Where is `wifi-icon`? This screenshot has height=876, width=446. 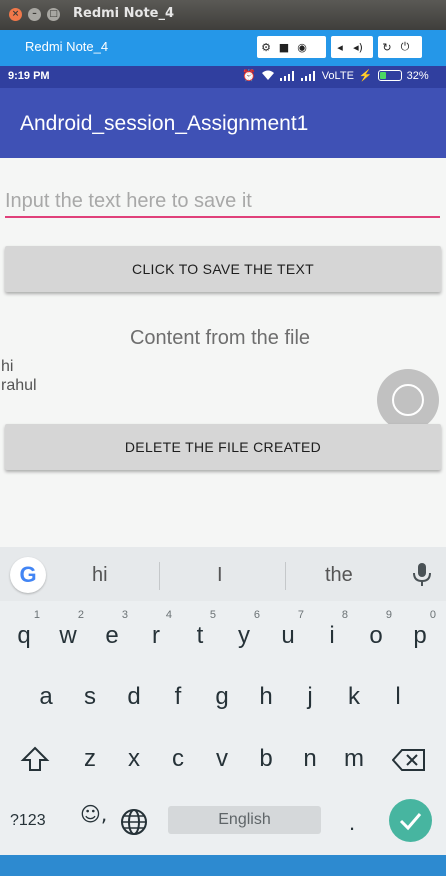
wifi-icon is located at coordinates (267, 75).